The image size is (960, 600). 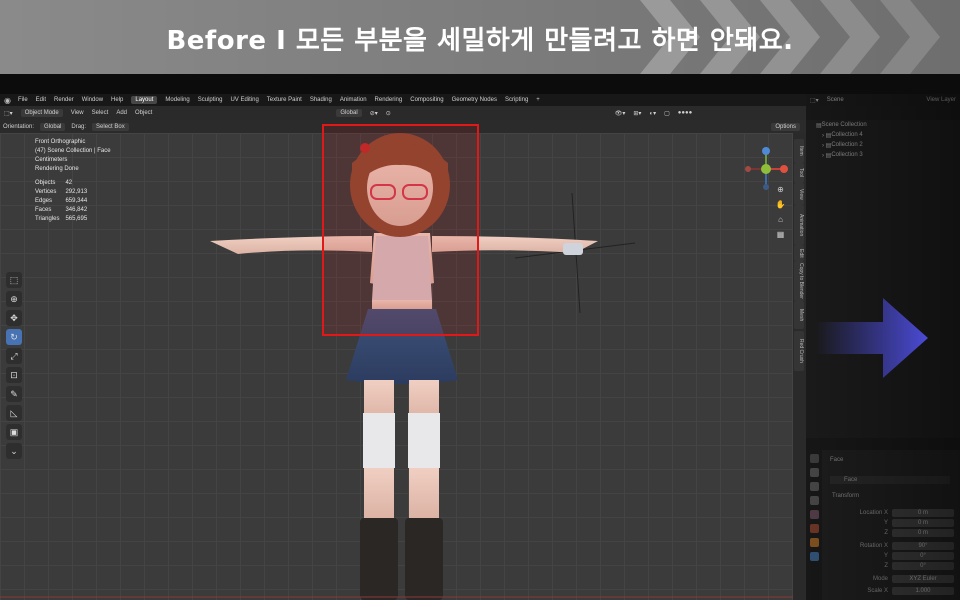 What do you see at coordinates (780, 235) in the screenshot?
I see `perspective-grid-icon: ▦` at bounding box center [780, 235].